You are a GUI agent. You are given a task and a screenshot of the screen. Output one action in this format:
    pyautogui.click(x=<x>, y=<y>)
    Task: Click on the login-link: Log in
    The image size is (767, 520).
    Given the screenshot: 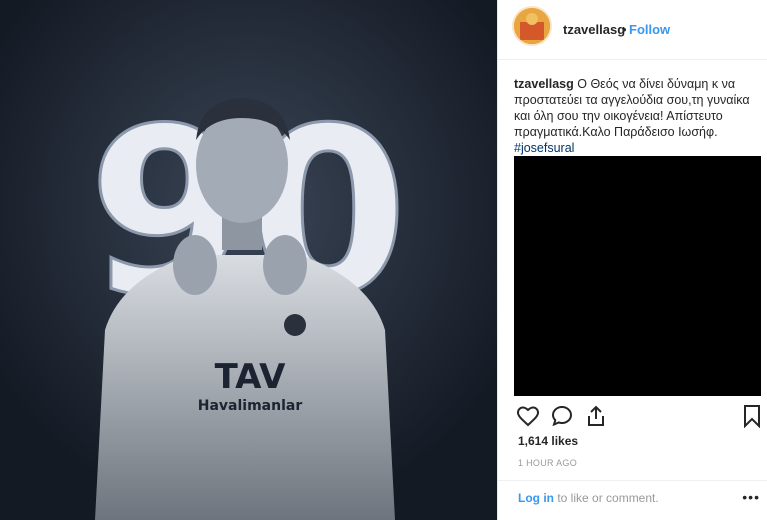 What is the action you would take?
    pyautogui.click(x=536, y=498)
    